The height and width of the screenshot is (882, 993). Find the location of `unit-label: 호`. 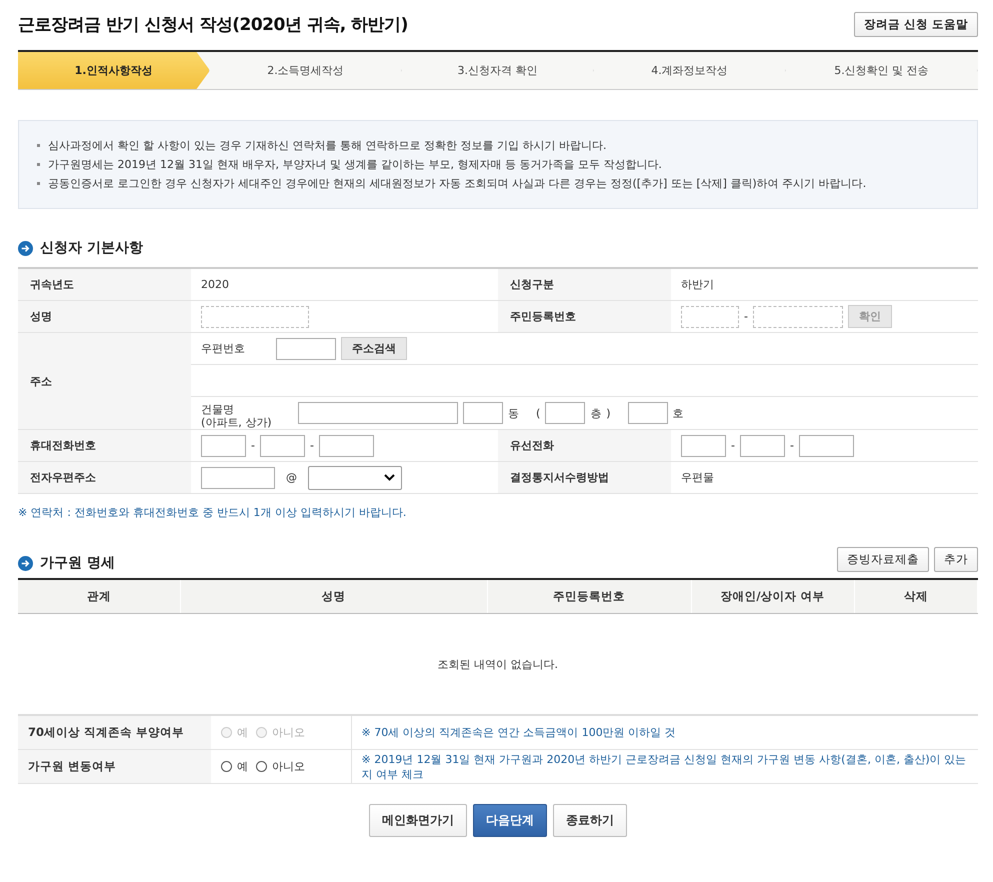

unit-label: 호 is located at coordinates (678, 413).